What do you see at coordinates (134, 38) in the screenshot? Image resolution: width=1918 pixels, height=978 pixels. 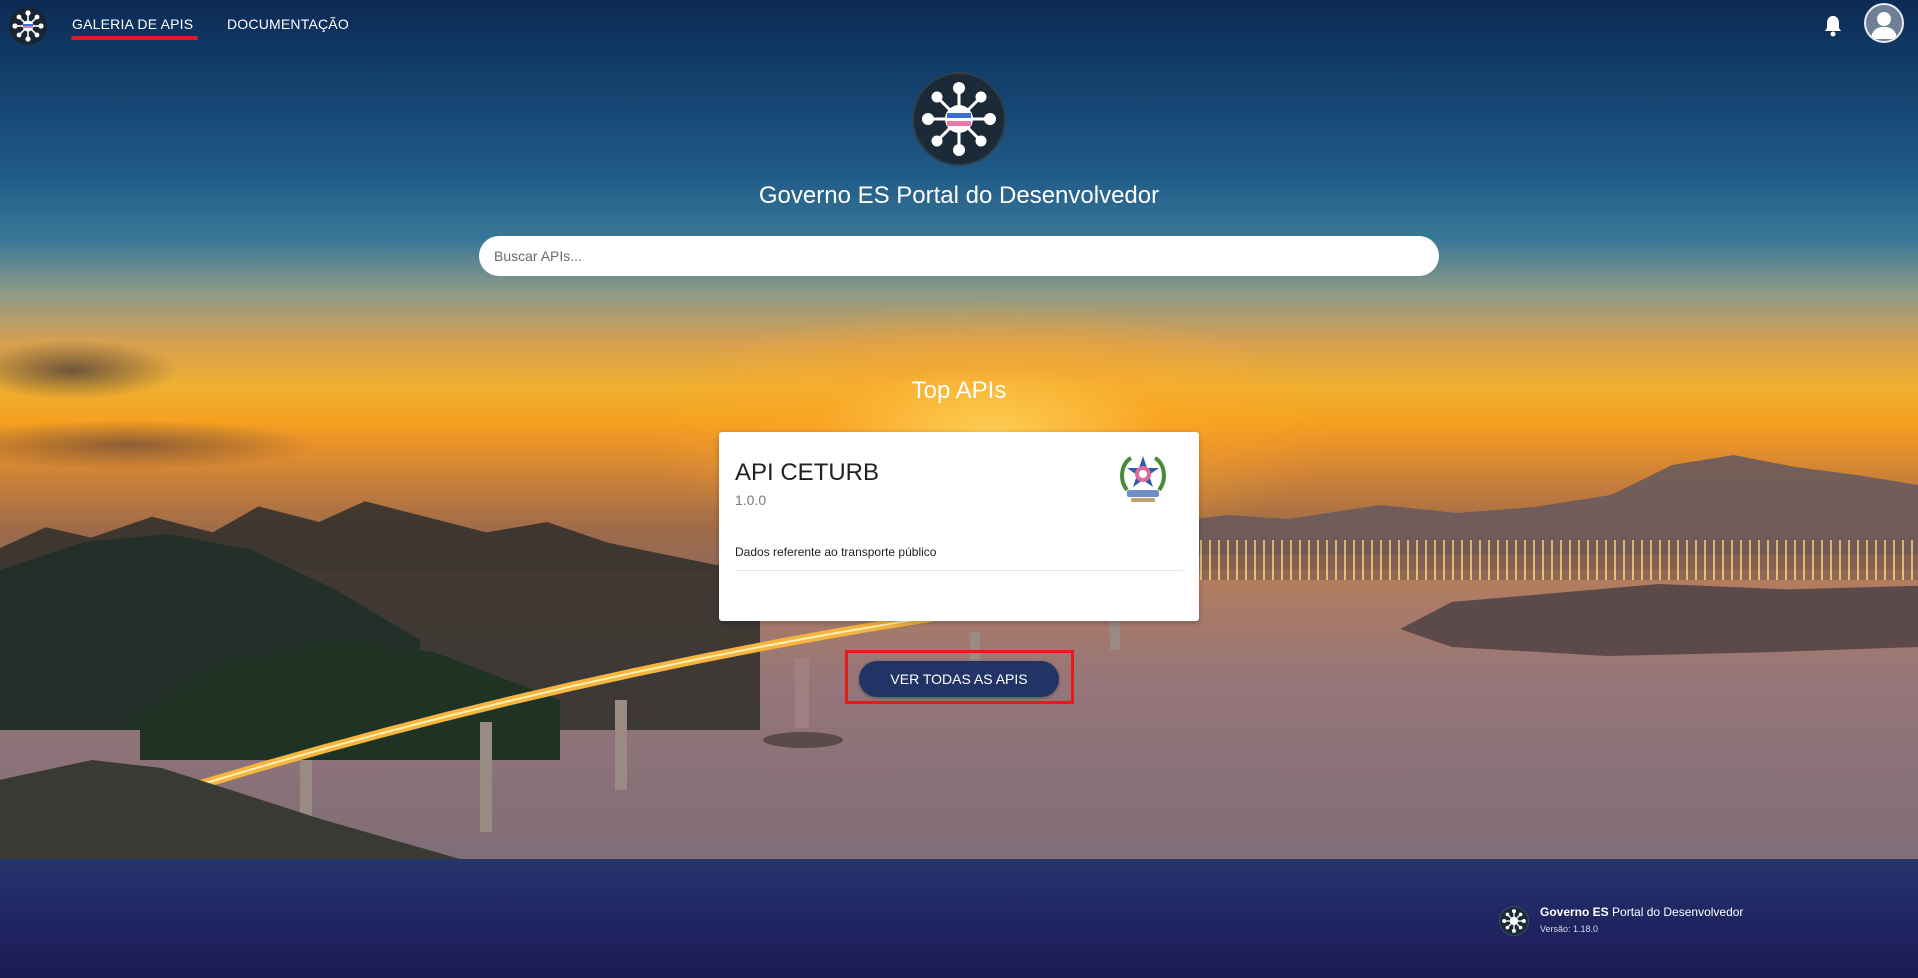 I see `active-tab-indicator` at bounding box center [134, 38].